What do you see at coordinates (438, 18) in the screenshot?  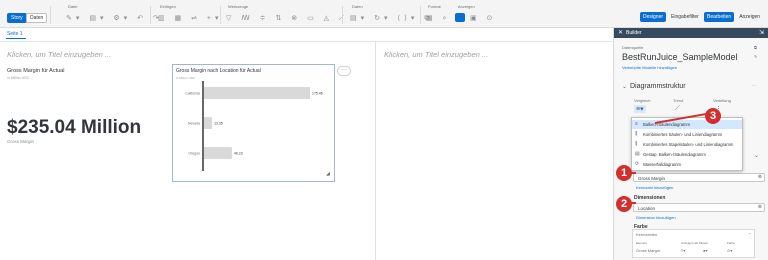 I see `format-tools-icons: ▦ ⌕` at bounding box center [438, 18].